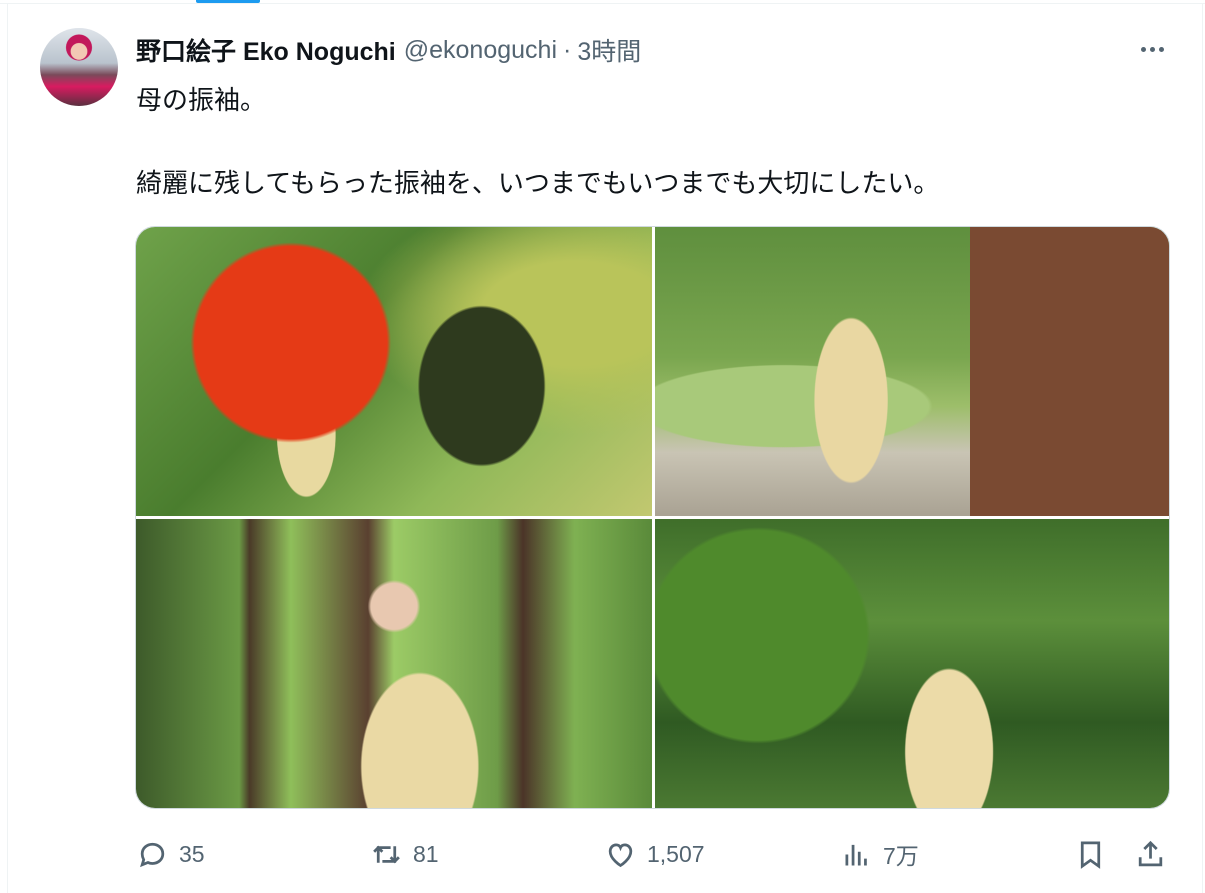 The height and width of the screenshot is (893, 1205). I want to click on avatar, so click(79, 67).